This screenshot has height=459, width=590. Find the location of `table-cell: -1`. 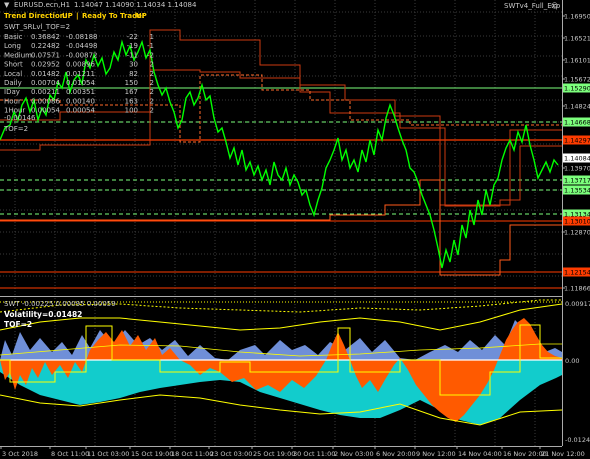

table-cell: -1 is located at coordinates (150, 46).